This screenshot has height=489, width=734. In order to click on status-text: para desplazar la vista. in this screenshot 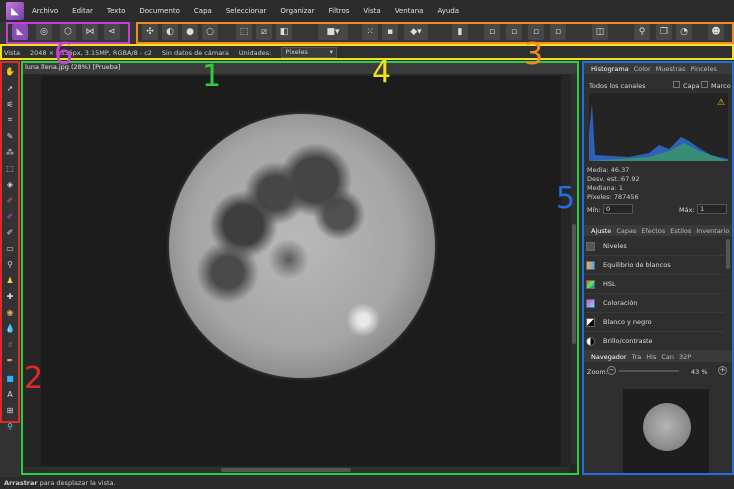, I will do `click(76, 483)`.